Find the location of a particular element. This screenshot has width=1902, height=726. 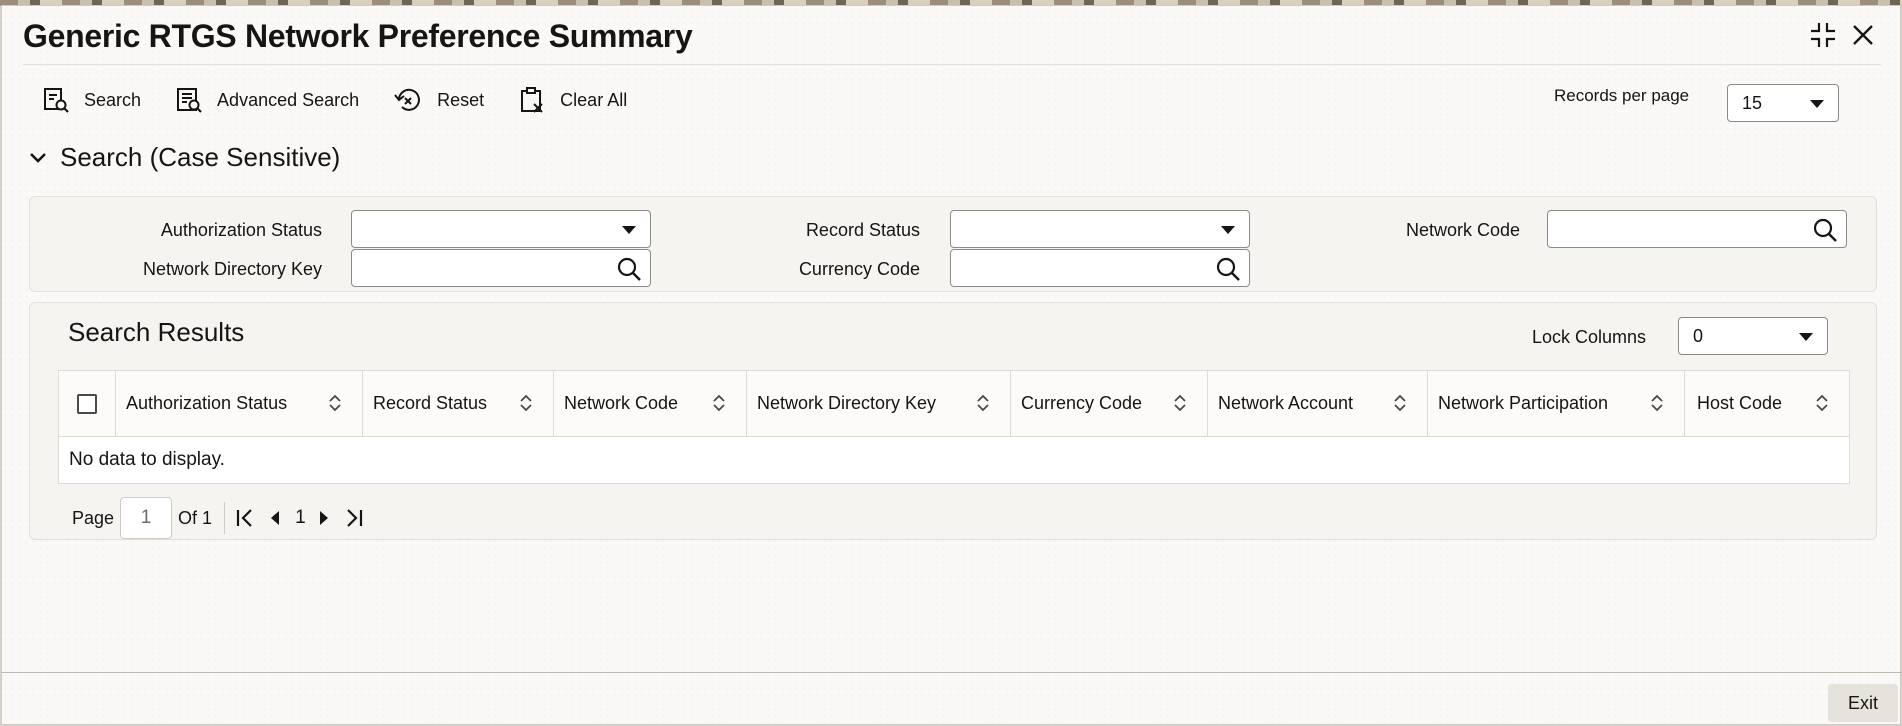

column-header-label: Host Code is located at coordinates (1740, 403).